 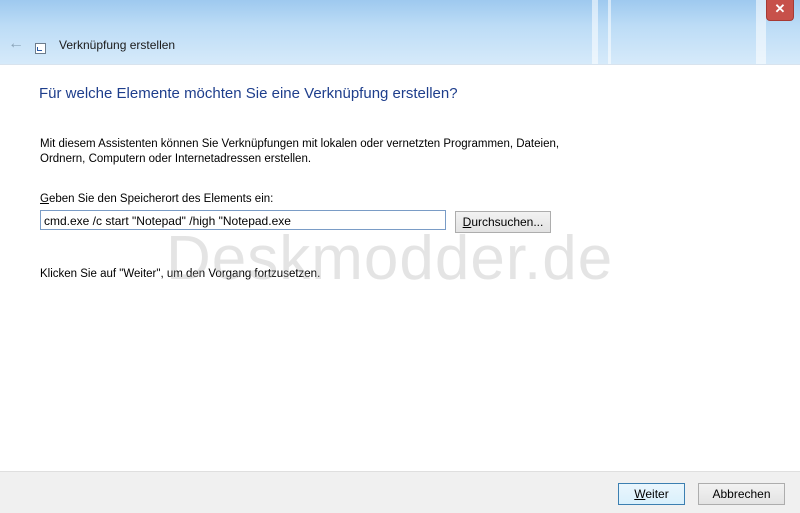 I want to click on next-label: eiter, so click(x=657, y=494).